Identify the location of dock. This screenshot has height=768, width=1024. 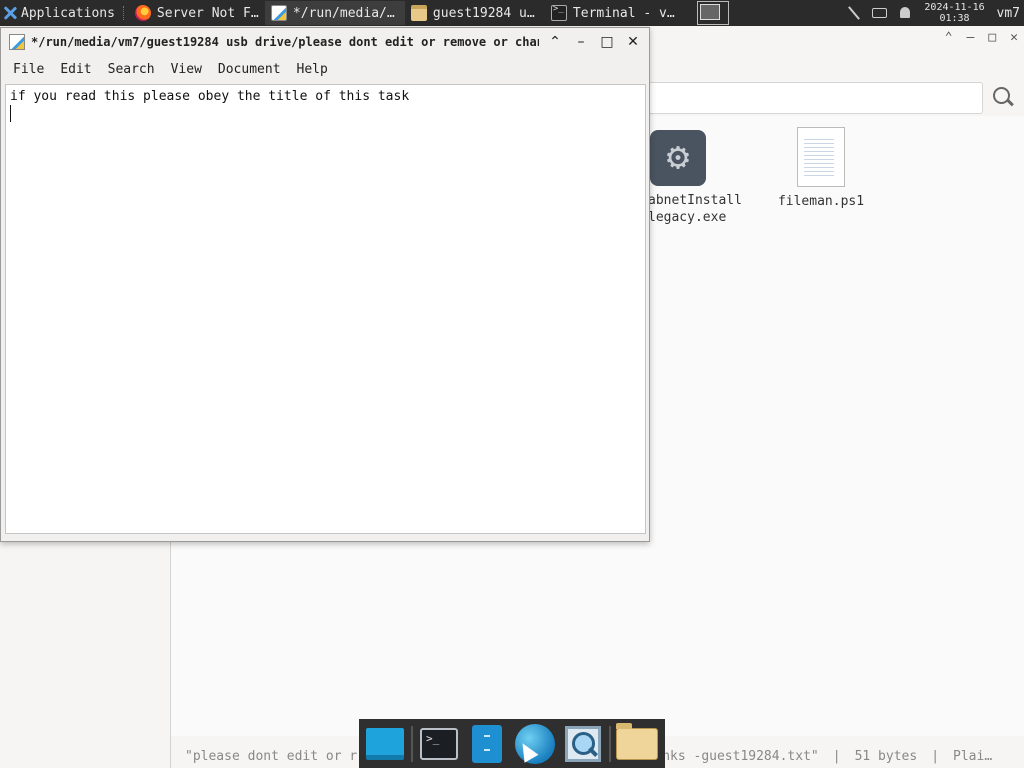
(512, 743).